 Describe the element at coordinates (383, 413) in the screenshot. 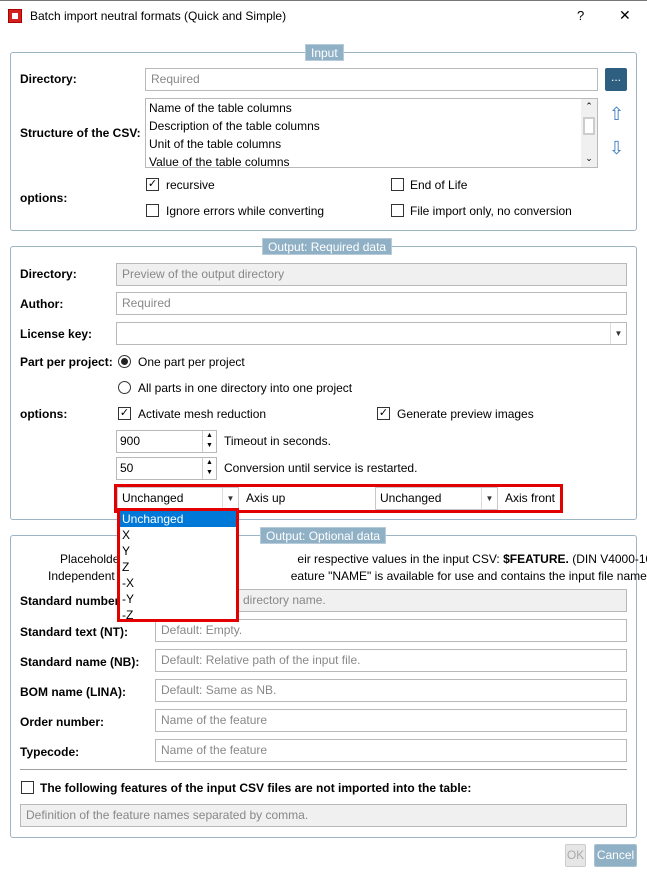

I see `preview-images-checkbox: ✓` at that location.